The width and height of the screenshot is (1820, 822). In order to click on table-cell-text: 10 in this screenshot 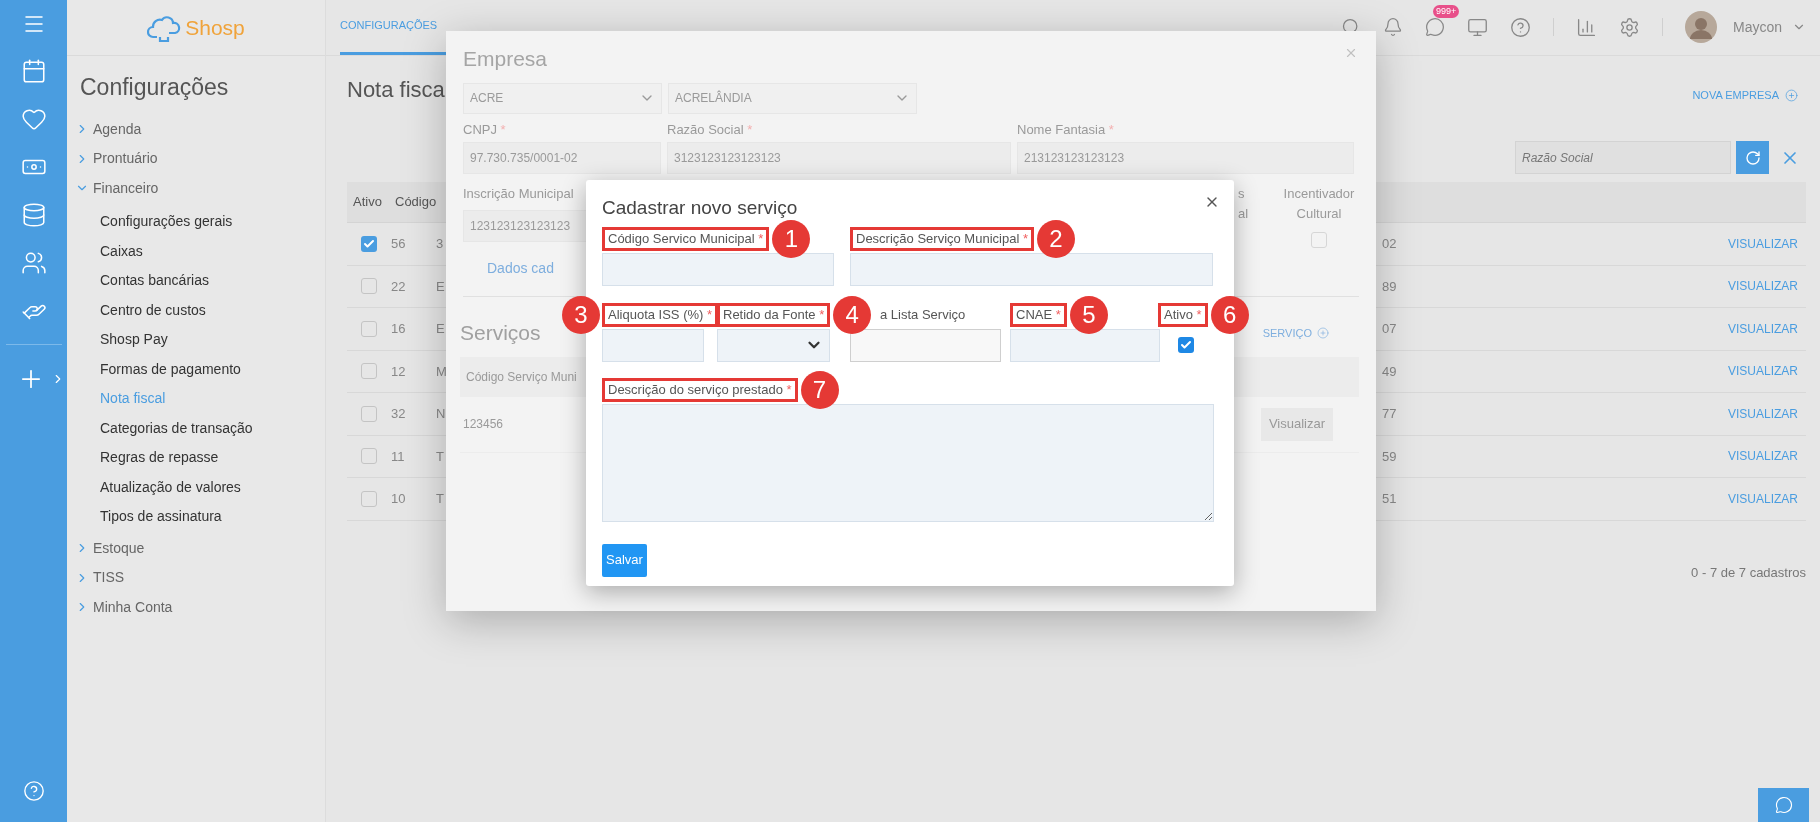, I will do `click(399, 499)`.